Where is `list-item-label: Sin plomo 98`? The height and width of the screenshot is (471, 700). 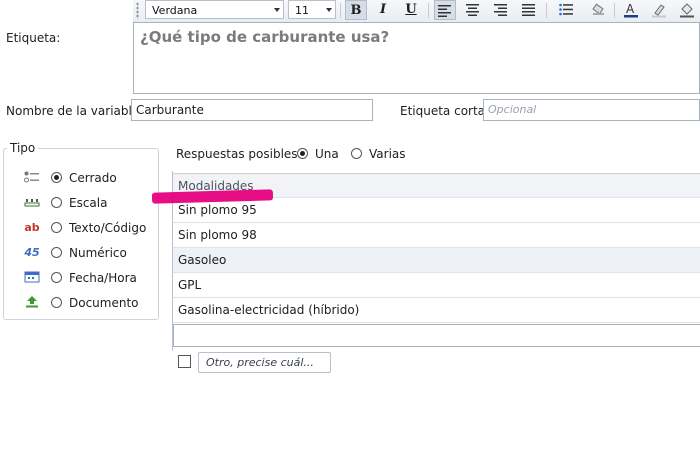 list-item-label: Sin plomo 98 is located at coordinates (217, 235).